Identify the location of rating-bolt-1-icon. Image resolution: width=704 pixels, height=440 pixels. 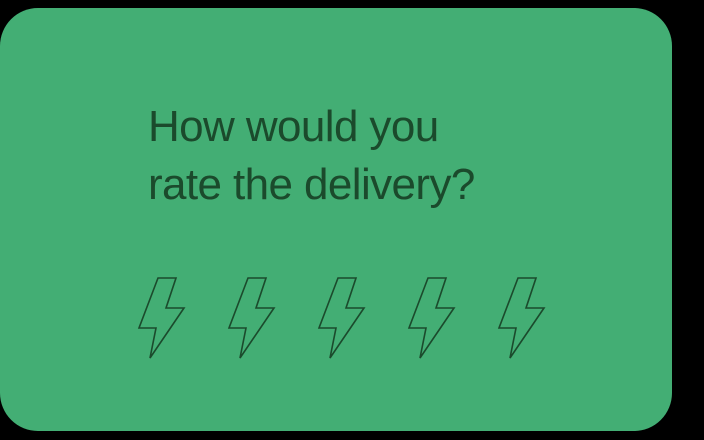
(160, 318).